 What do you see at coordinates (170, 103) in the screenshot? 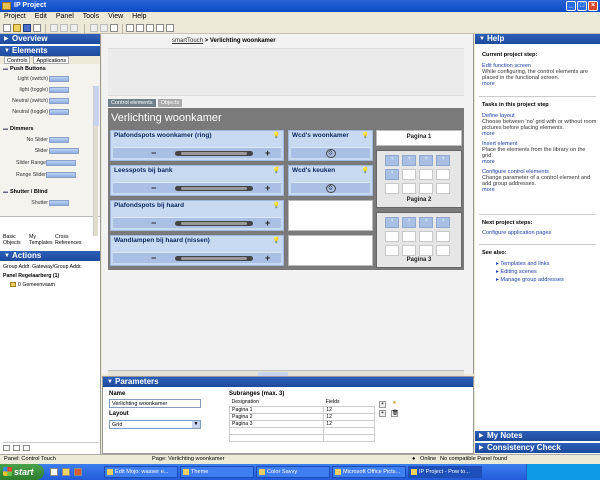
I see `tab-objects: Objects` at bounding box center [170, 103].